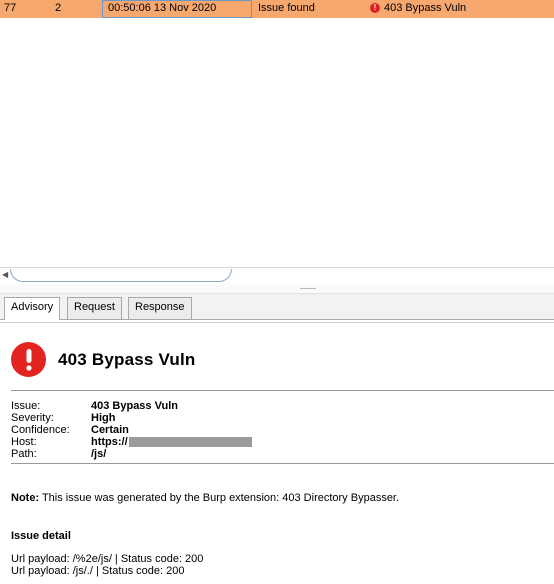 The image size is (554, 584). I want to click on divider-grip-icon, so click(308, 288).